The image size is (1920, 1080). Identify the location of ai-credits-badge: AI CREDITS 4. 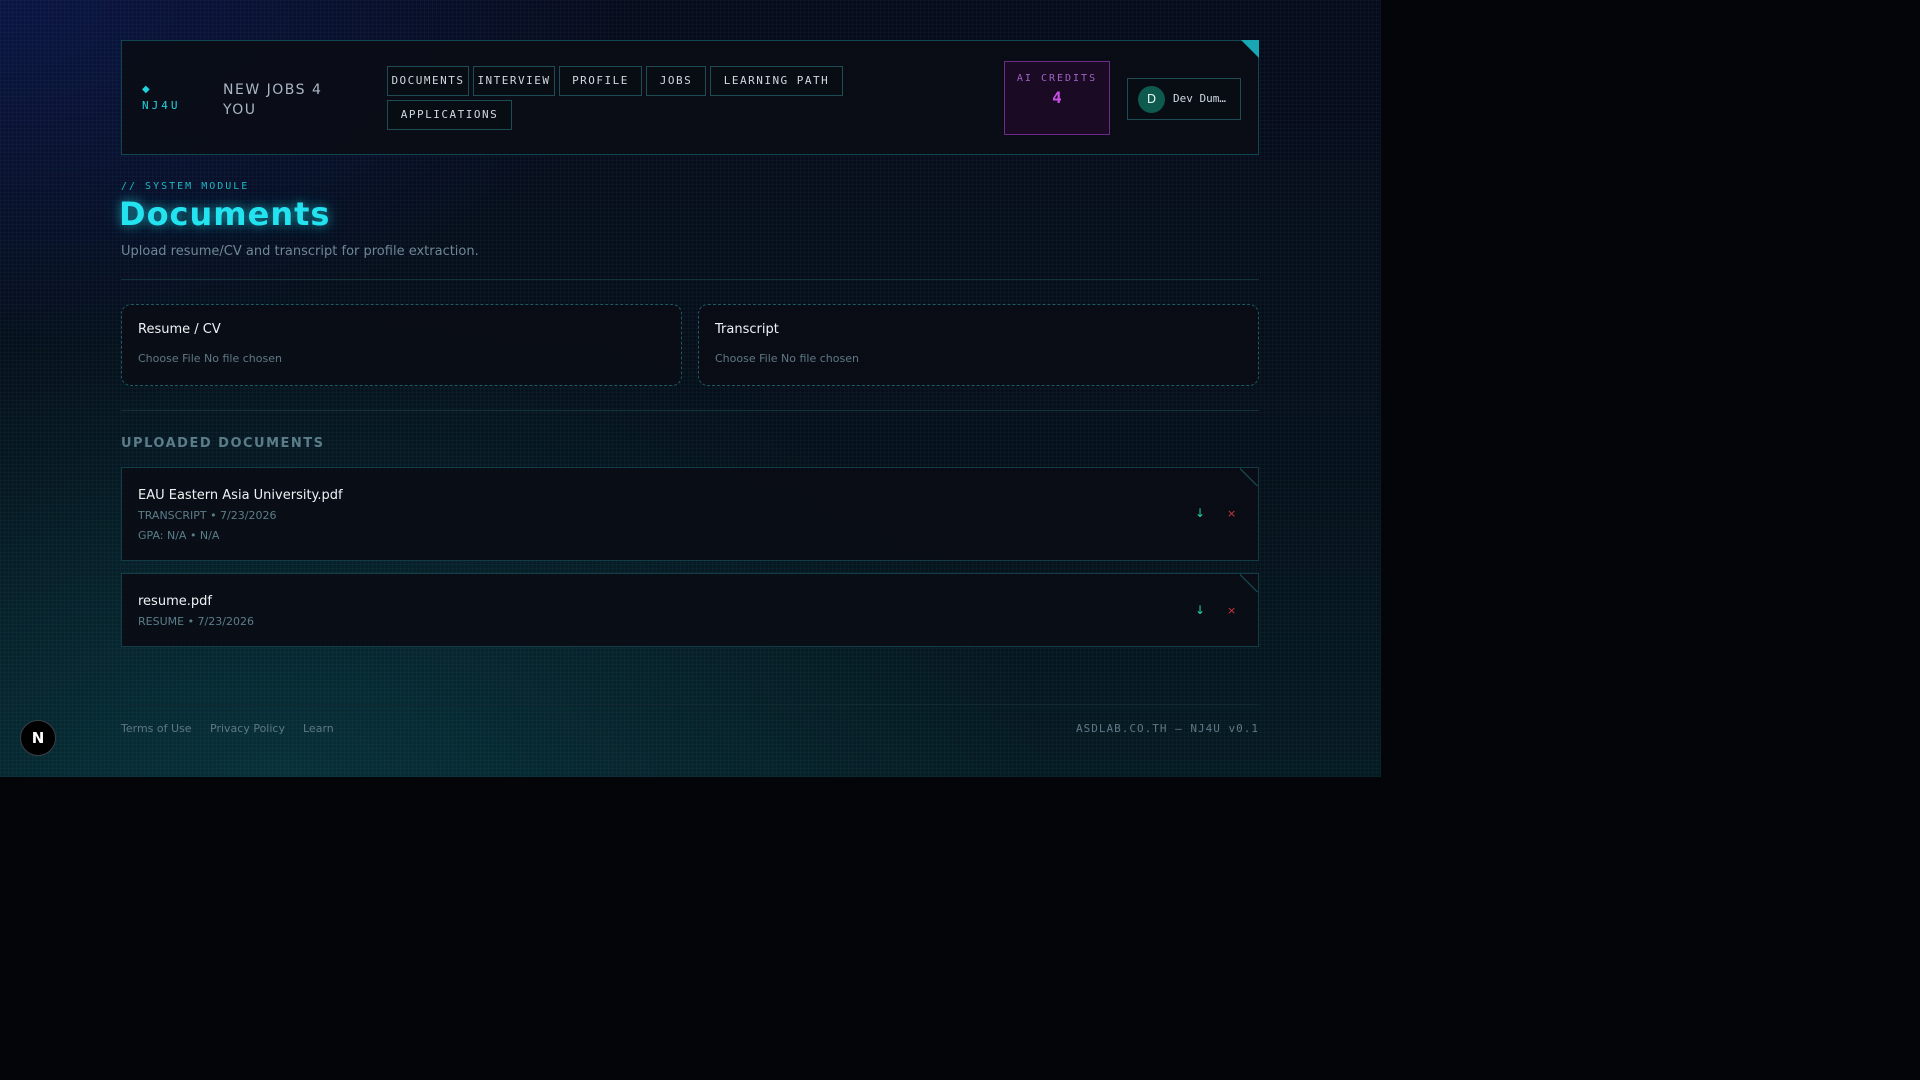
(1057, 98).